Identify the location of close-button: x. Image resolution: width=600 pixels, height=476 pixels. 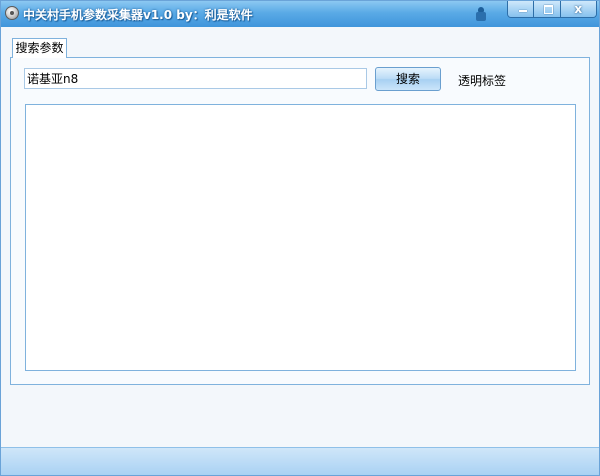
(578, 9).